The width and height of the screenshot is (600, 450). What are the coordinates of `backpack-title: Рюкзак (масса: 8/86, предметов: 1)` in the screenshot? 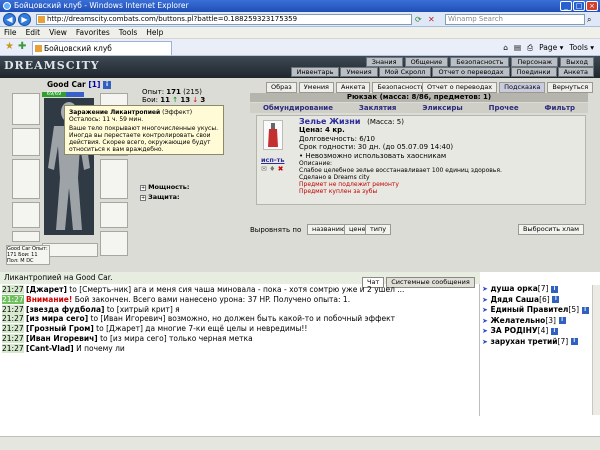 It's located at (419, 97).